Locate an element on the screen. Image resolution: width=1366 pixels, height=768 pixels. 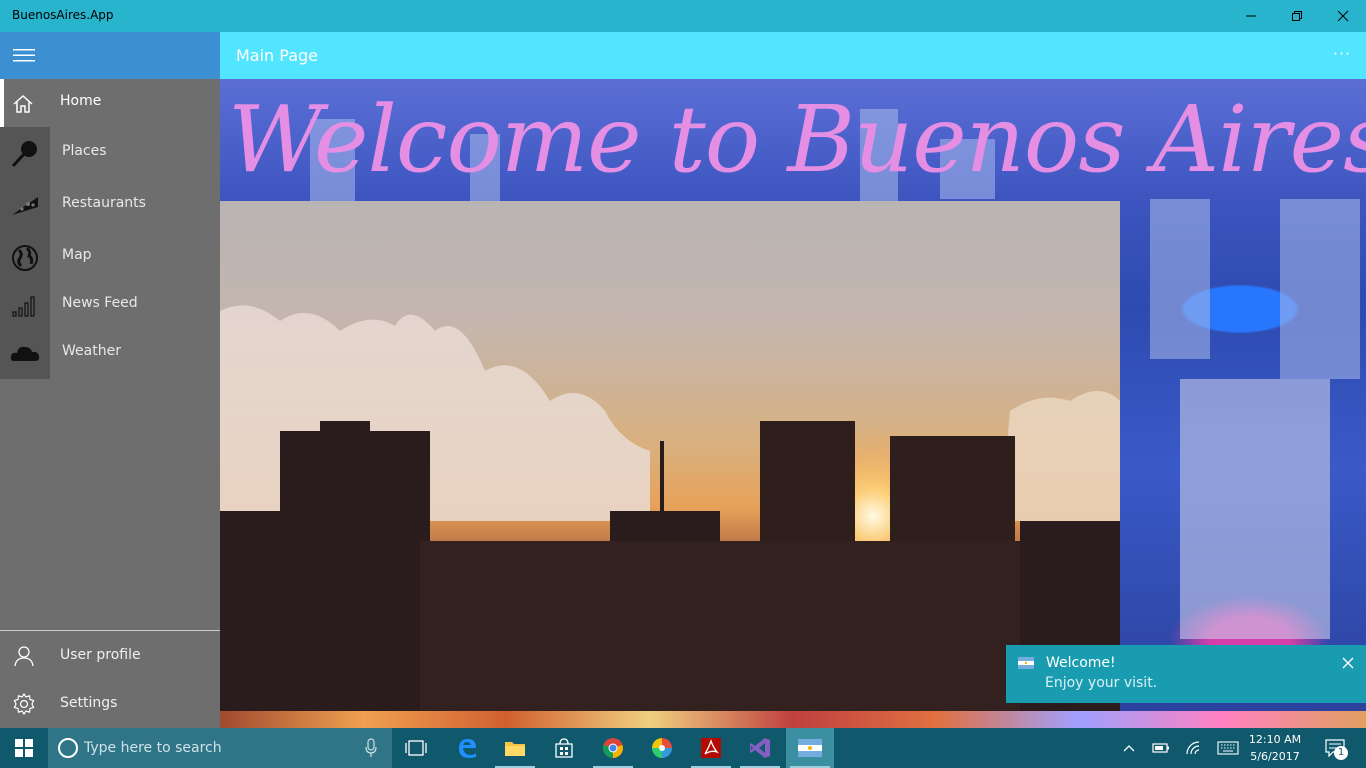
street-lights-strip is located at coordinates (793, 719).